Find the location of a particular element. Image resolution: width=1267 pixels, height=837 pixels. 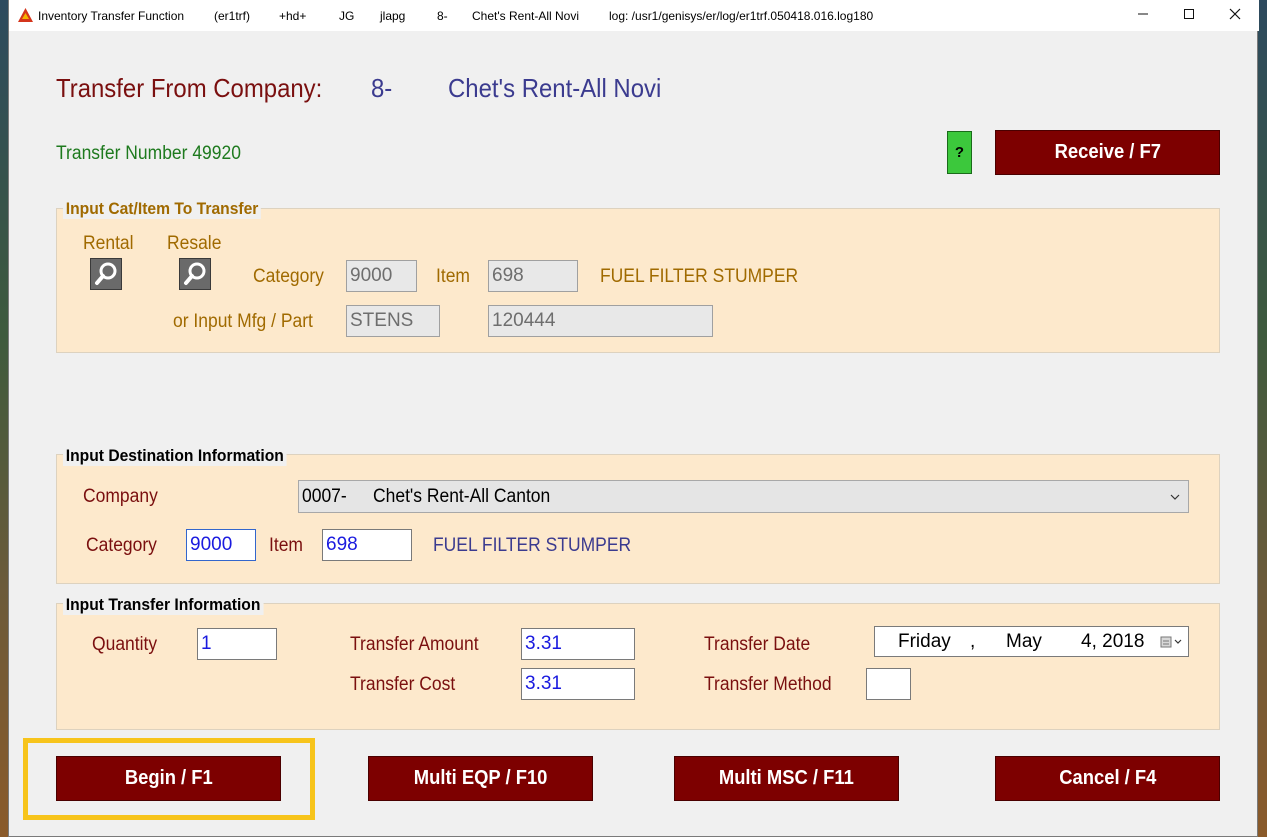

dest-company-select: 0007- Chet's Rent-All Canton is located at coordinates (743, 496).